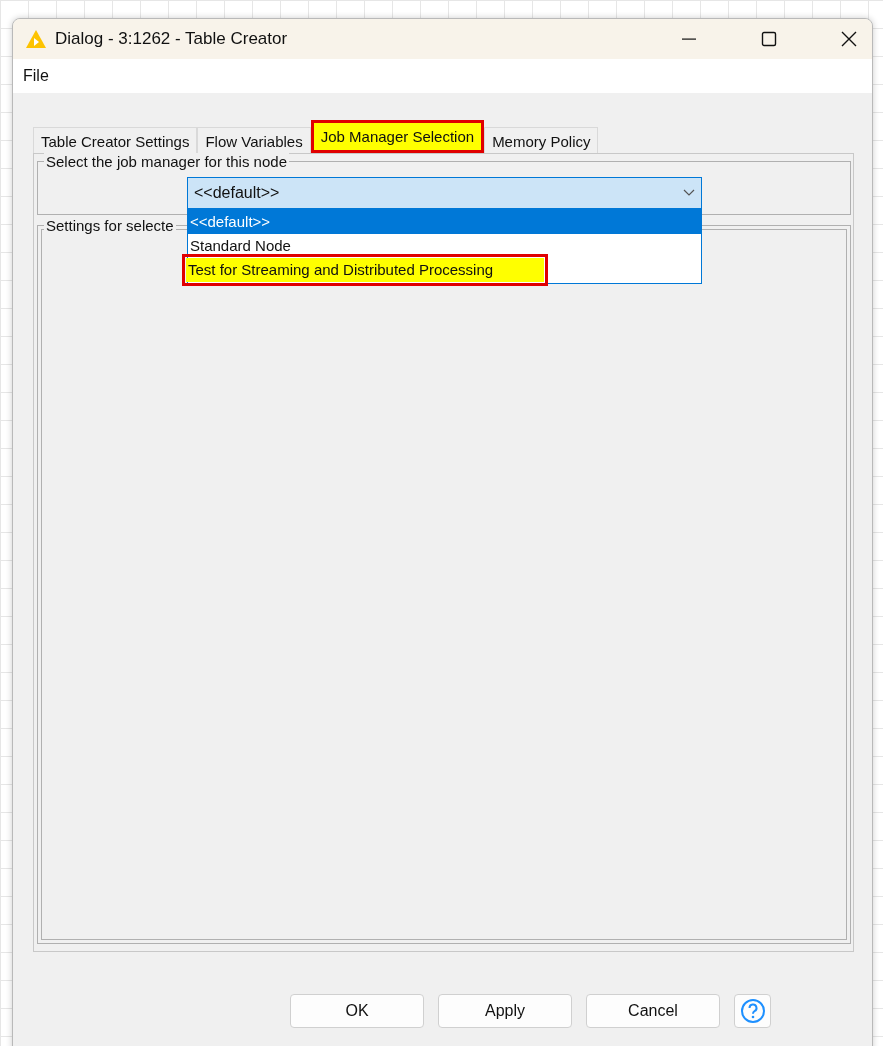  I want to click on chevron-down-icon, so click(689, 193).